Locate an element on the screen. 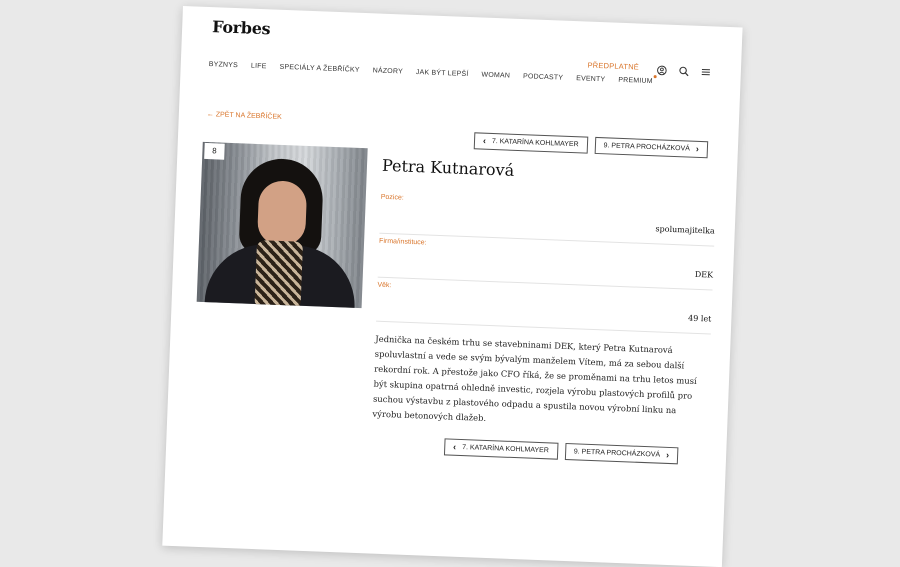  field-position-value: spolumajitelka is located at coordinates (547, 225).